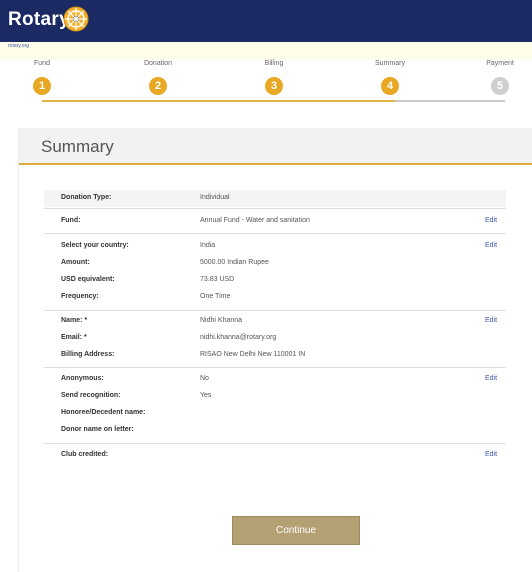  I want to click on rotary-logo-text: Rotary, so click(39, 20).